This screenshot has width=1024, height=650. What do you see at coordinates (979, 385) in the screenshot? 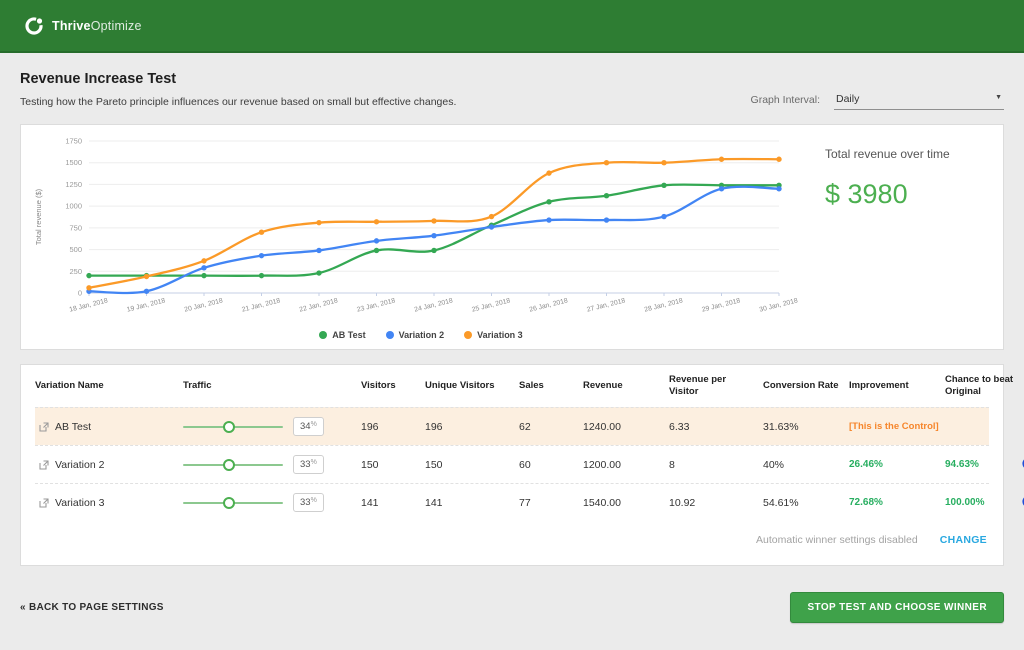
I see `column-header: Chance to beat Original` at bounding box center [979, 385].